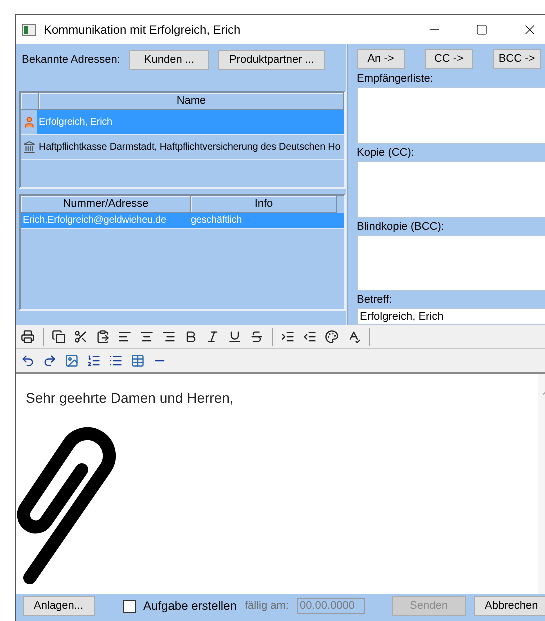 The image size is (545, 621). Describe the element at coordinates (59, 337) in the screenshot. I see `copy-icon` at that location.